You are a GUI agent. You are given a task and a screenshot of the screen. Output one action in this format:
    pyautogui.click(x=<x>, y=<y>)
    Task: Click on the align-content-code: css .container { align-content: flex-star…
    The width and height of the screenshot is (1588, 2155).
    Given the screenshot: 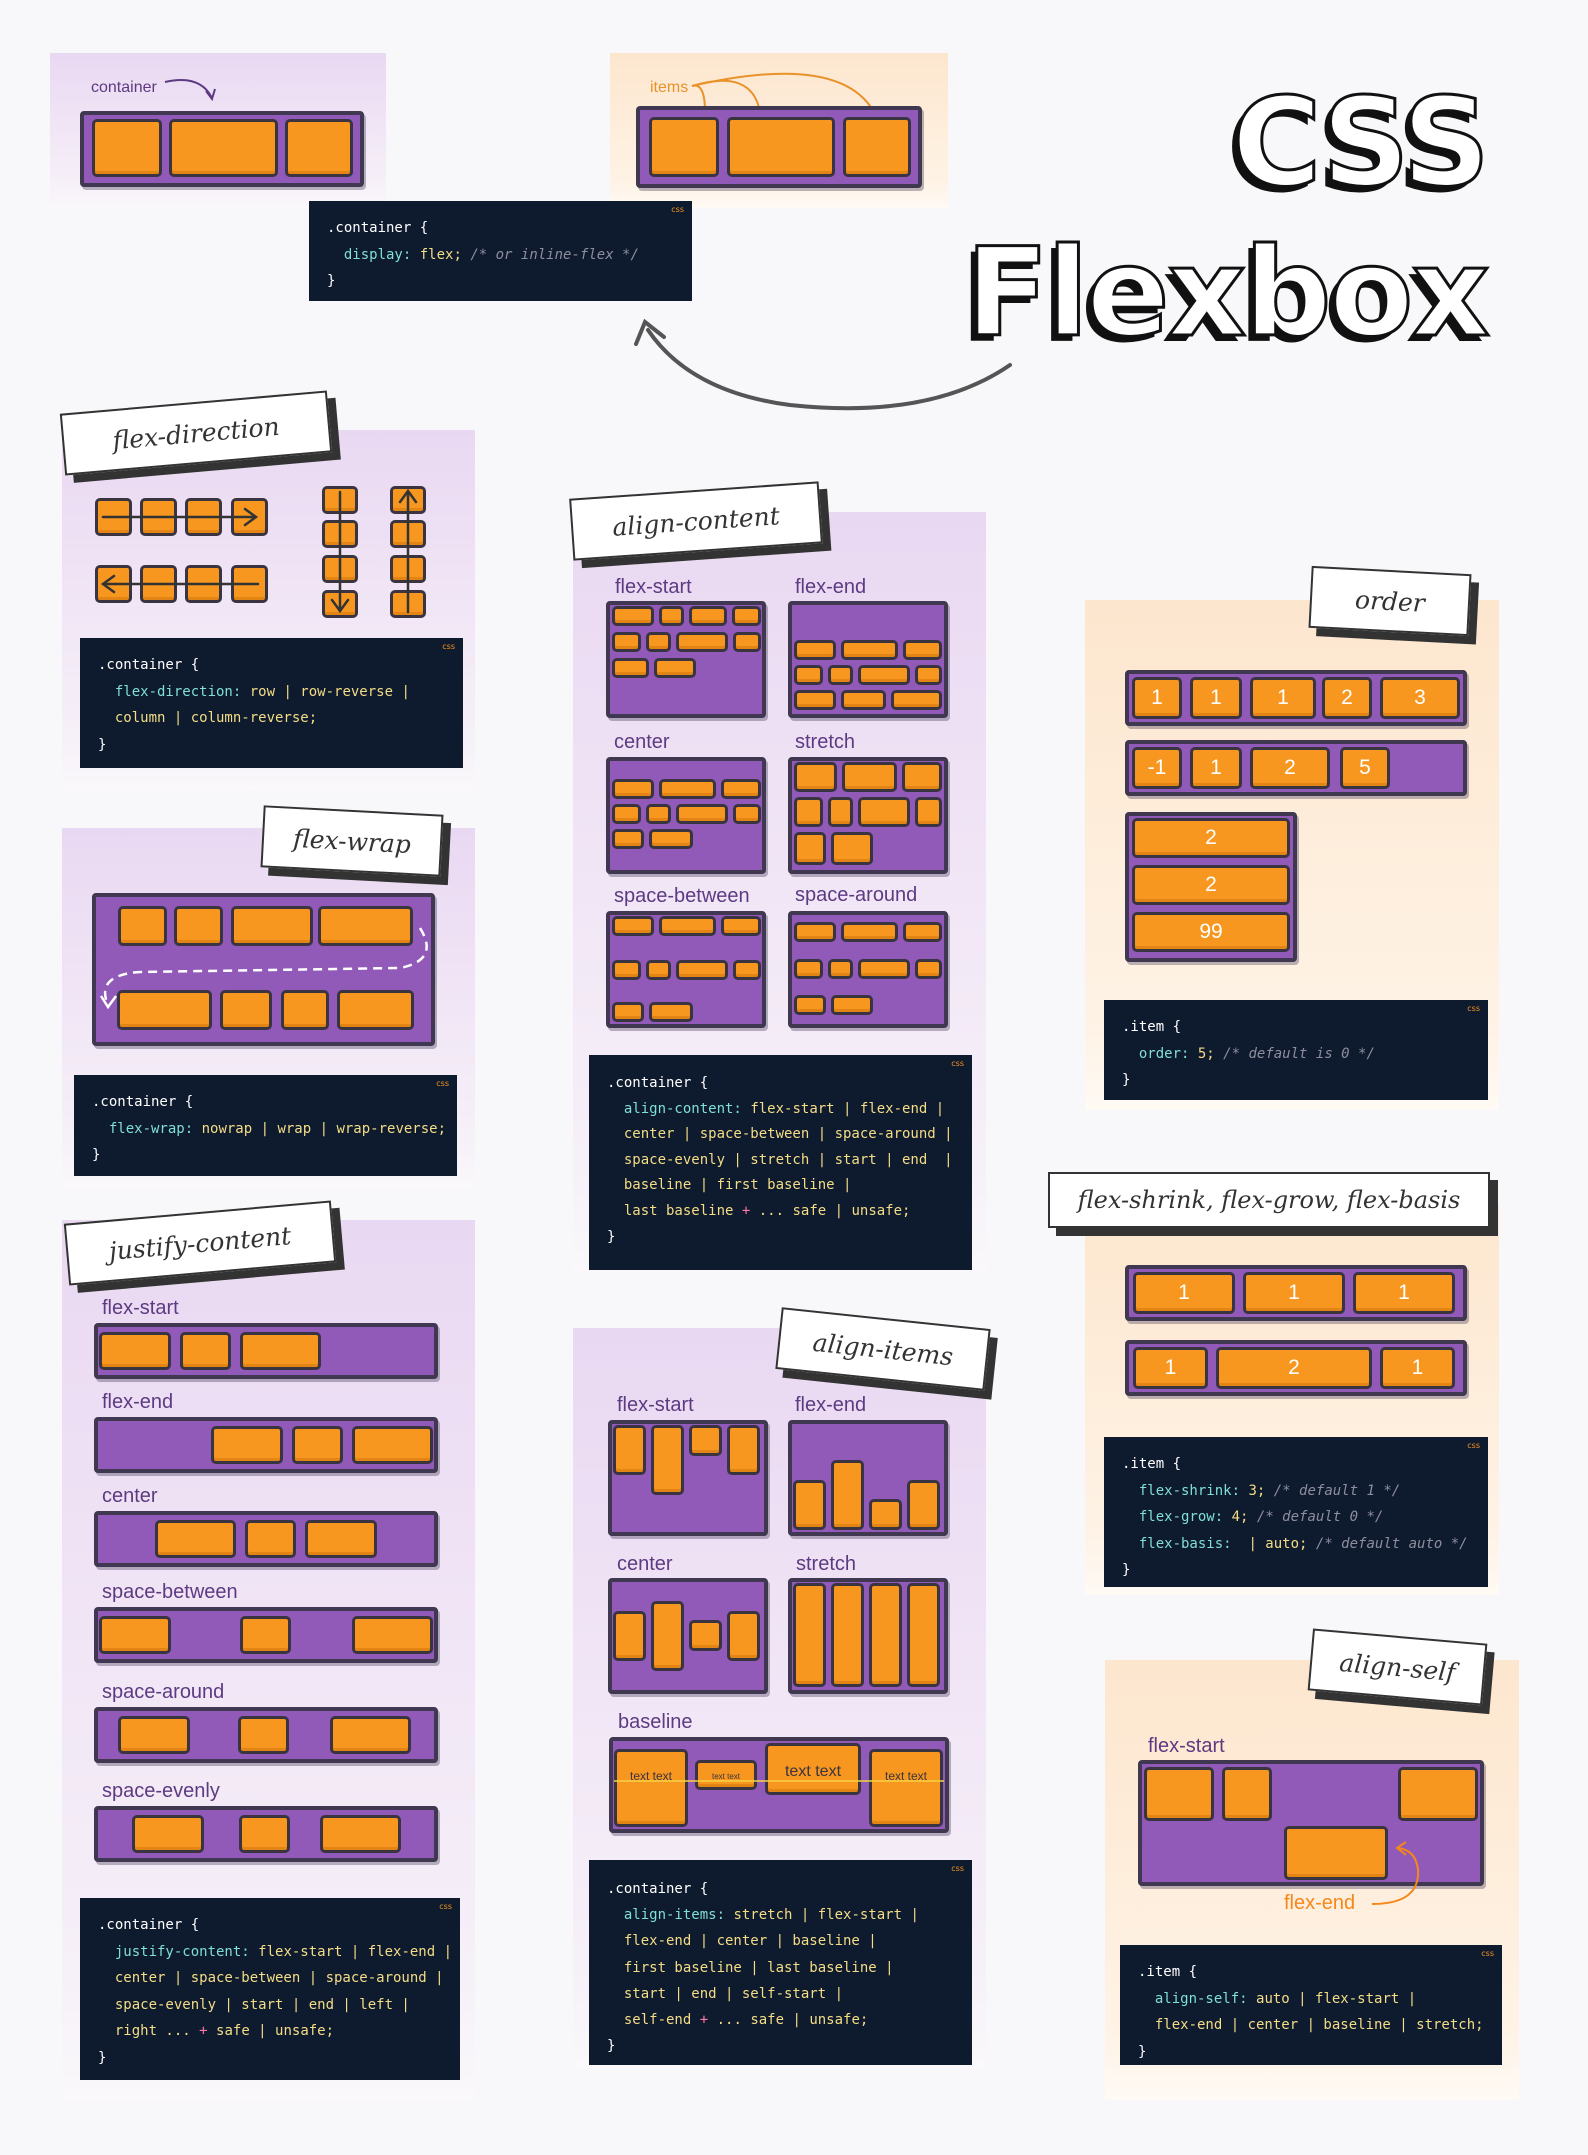 What is the action you would take?
    pyautogui.click(x=780, y=1162)
    